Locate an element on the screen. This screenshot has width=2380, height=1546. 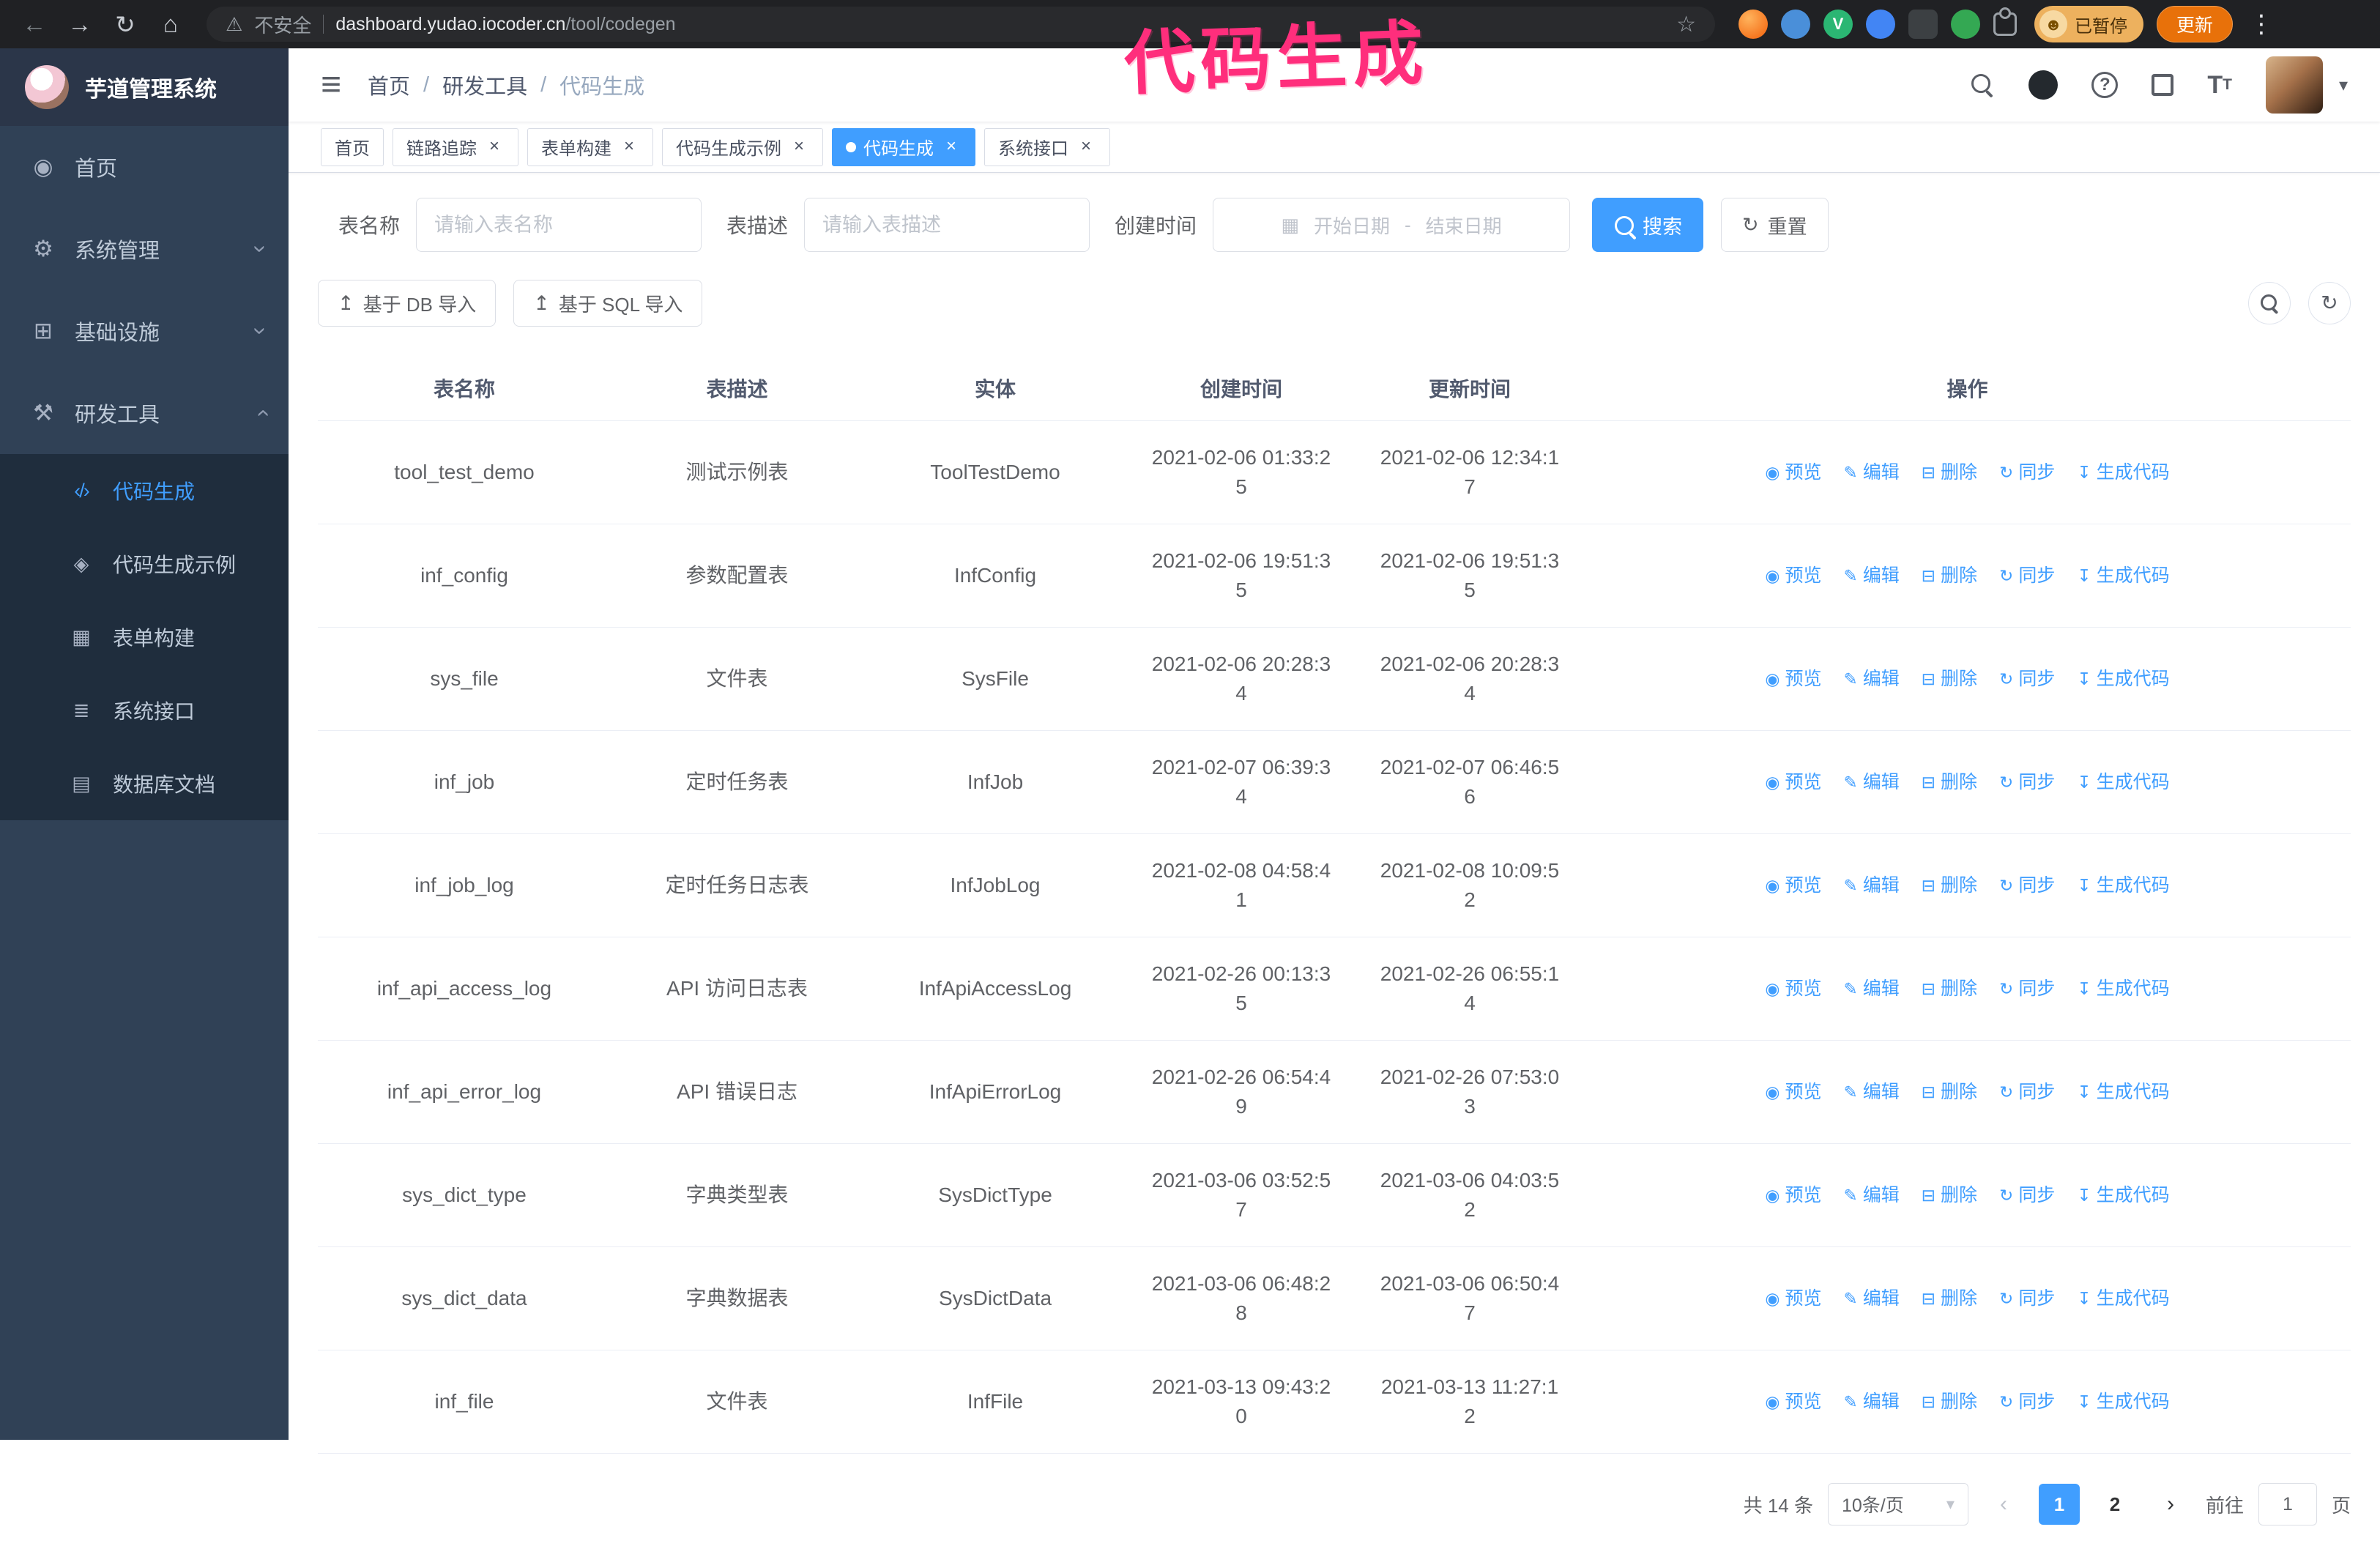
next-page-button: › is located at coordinates (2170, 1504).